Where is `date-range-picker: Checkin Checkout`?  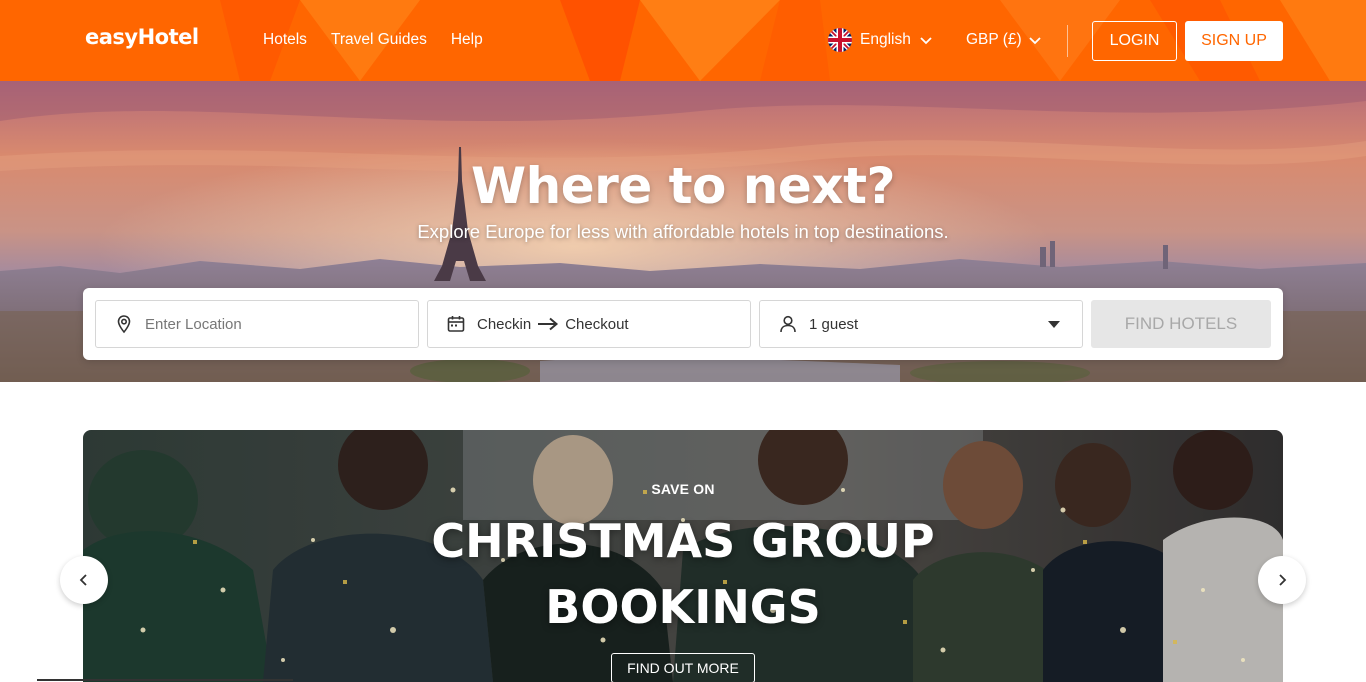 date-range-picker: Checkin Checkout is located at coordinates (589, 324).